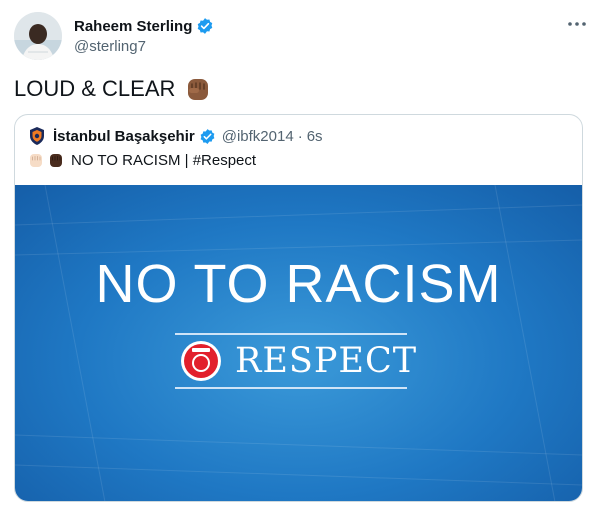 This screenshot has width=600, height=509. Describe the element at coordinates (144, 35) in the screenshot. I see `author-info: Raheem Sterling @sterling7` at that location.